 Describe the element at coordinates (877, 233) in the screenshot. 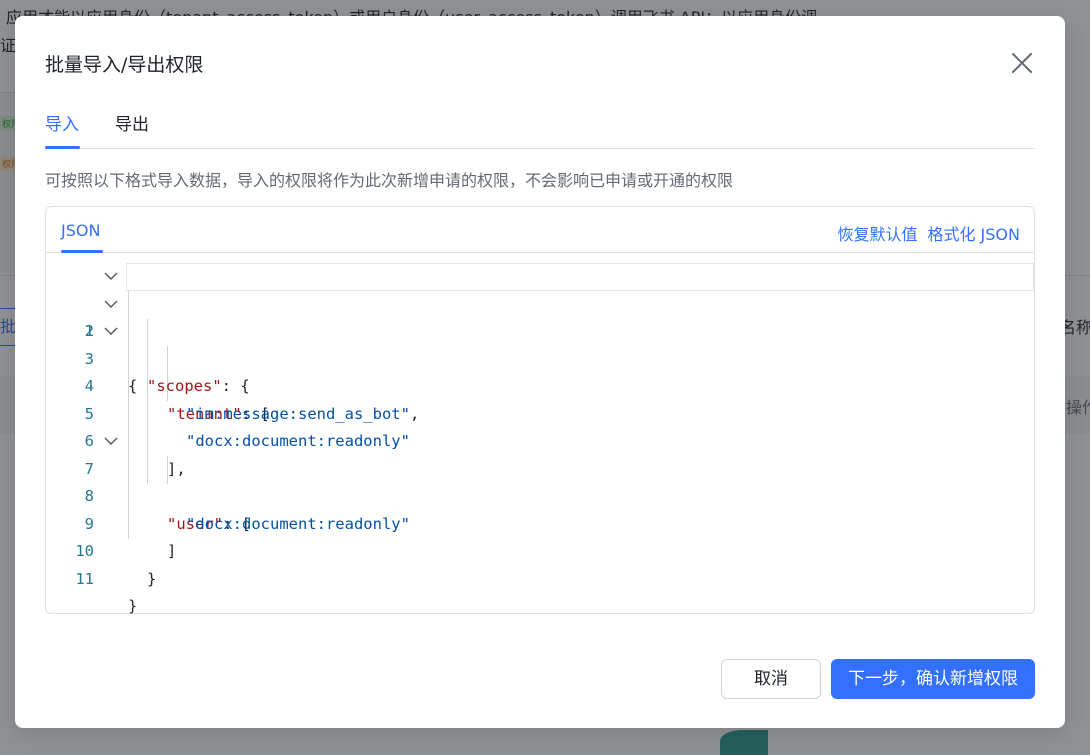

I see `reset-default-button: 恢复默认值` at that location.